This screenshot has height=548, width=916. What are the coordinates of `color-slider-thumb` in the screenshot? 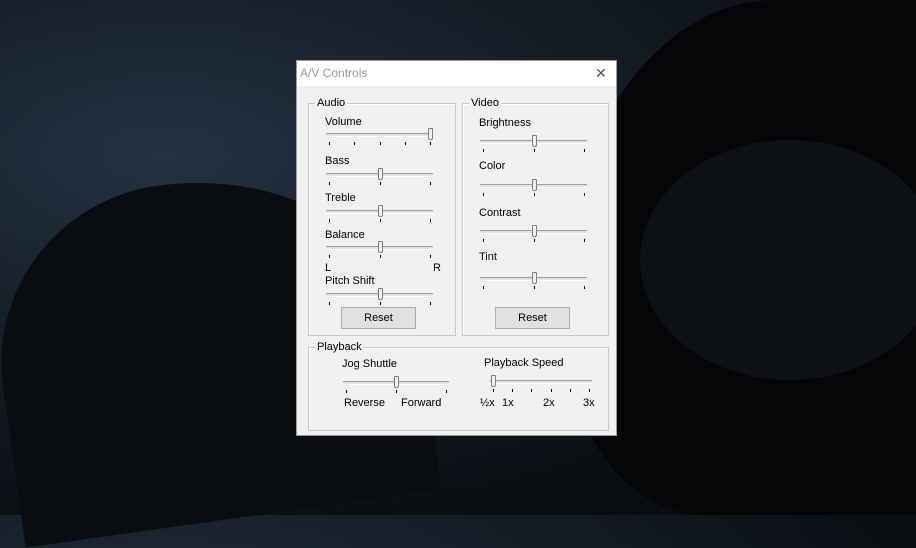 It's located at (534, 185).